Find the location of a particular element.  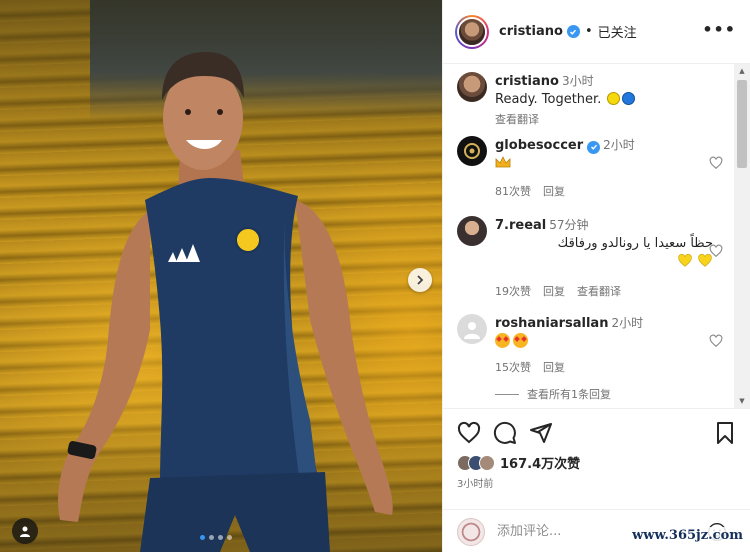

scroll-up-arrow-icon: ▲ is located at coordinates (742, 71).